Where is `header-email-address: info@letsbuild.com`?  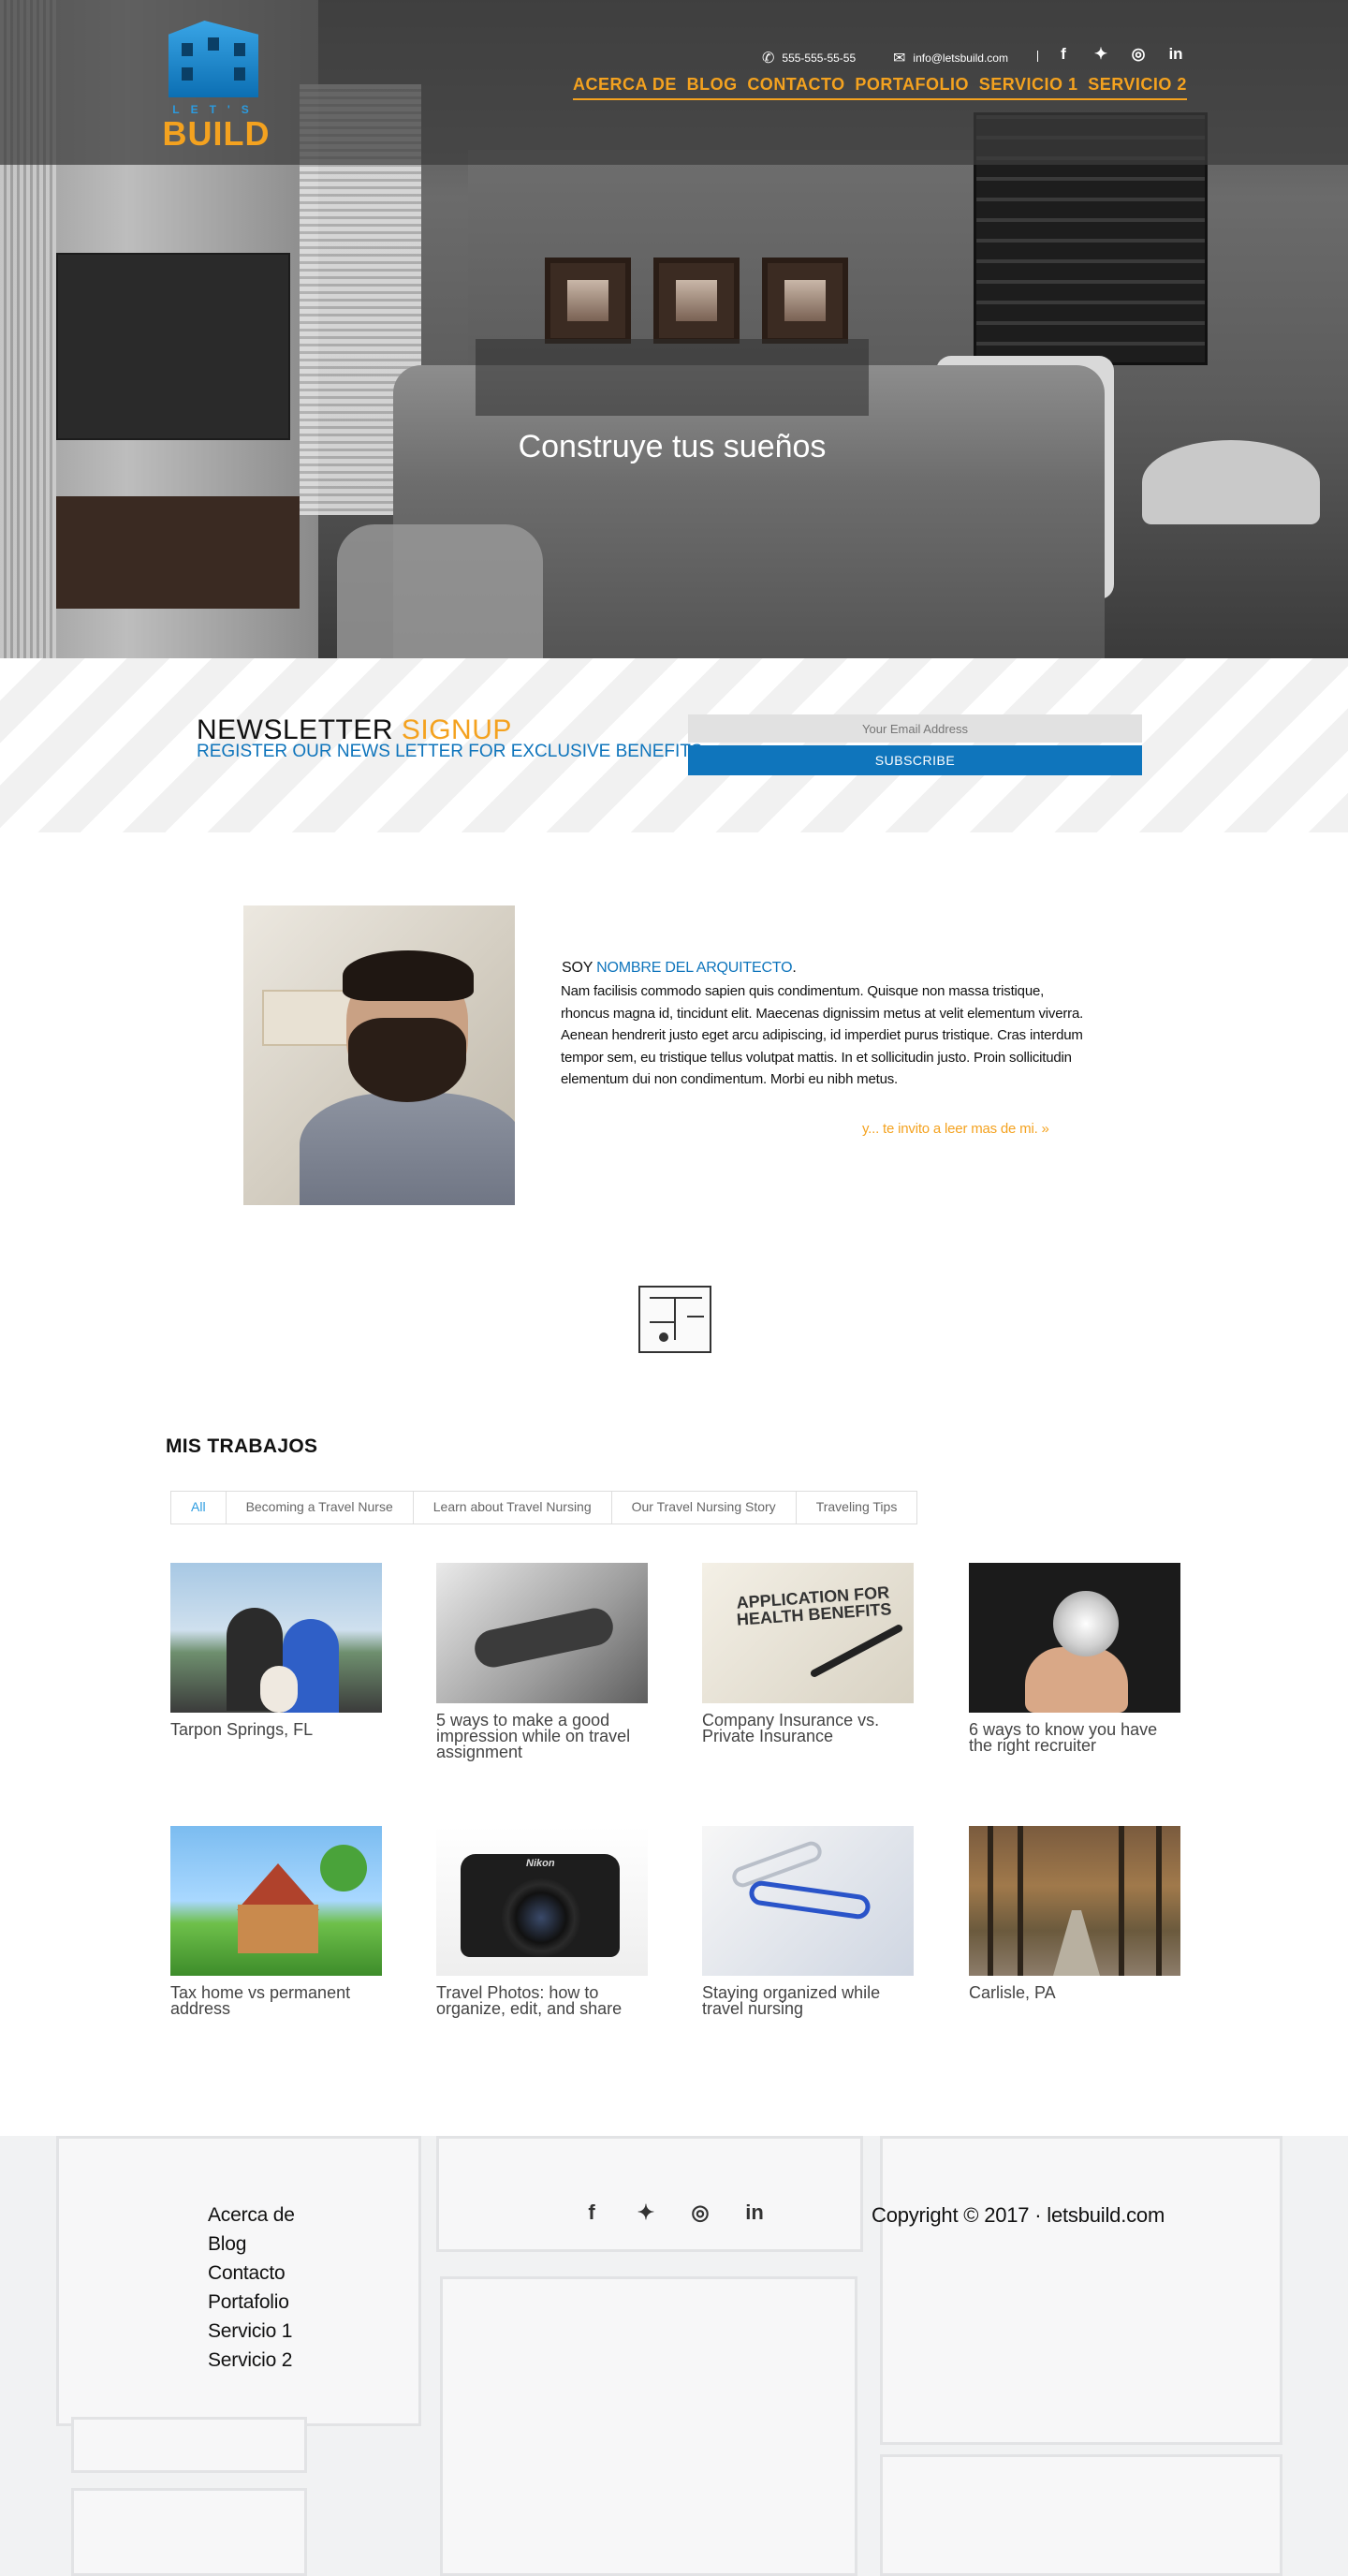
header-email-address: info@letsbuild.com is located at coordinates (960, 58).